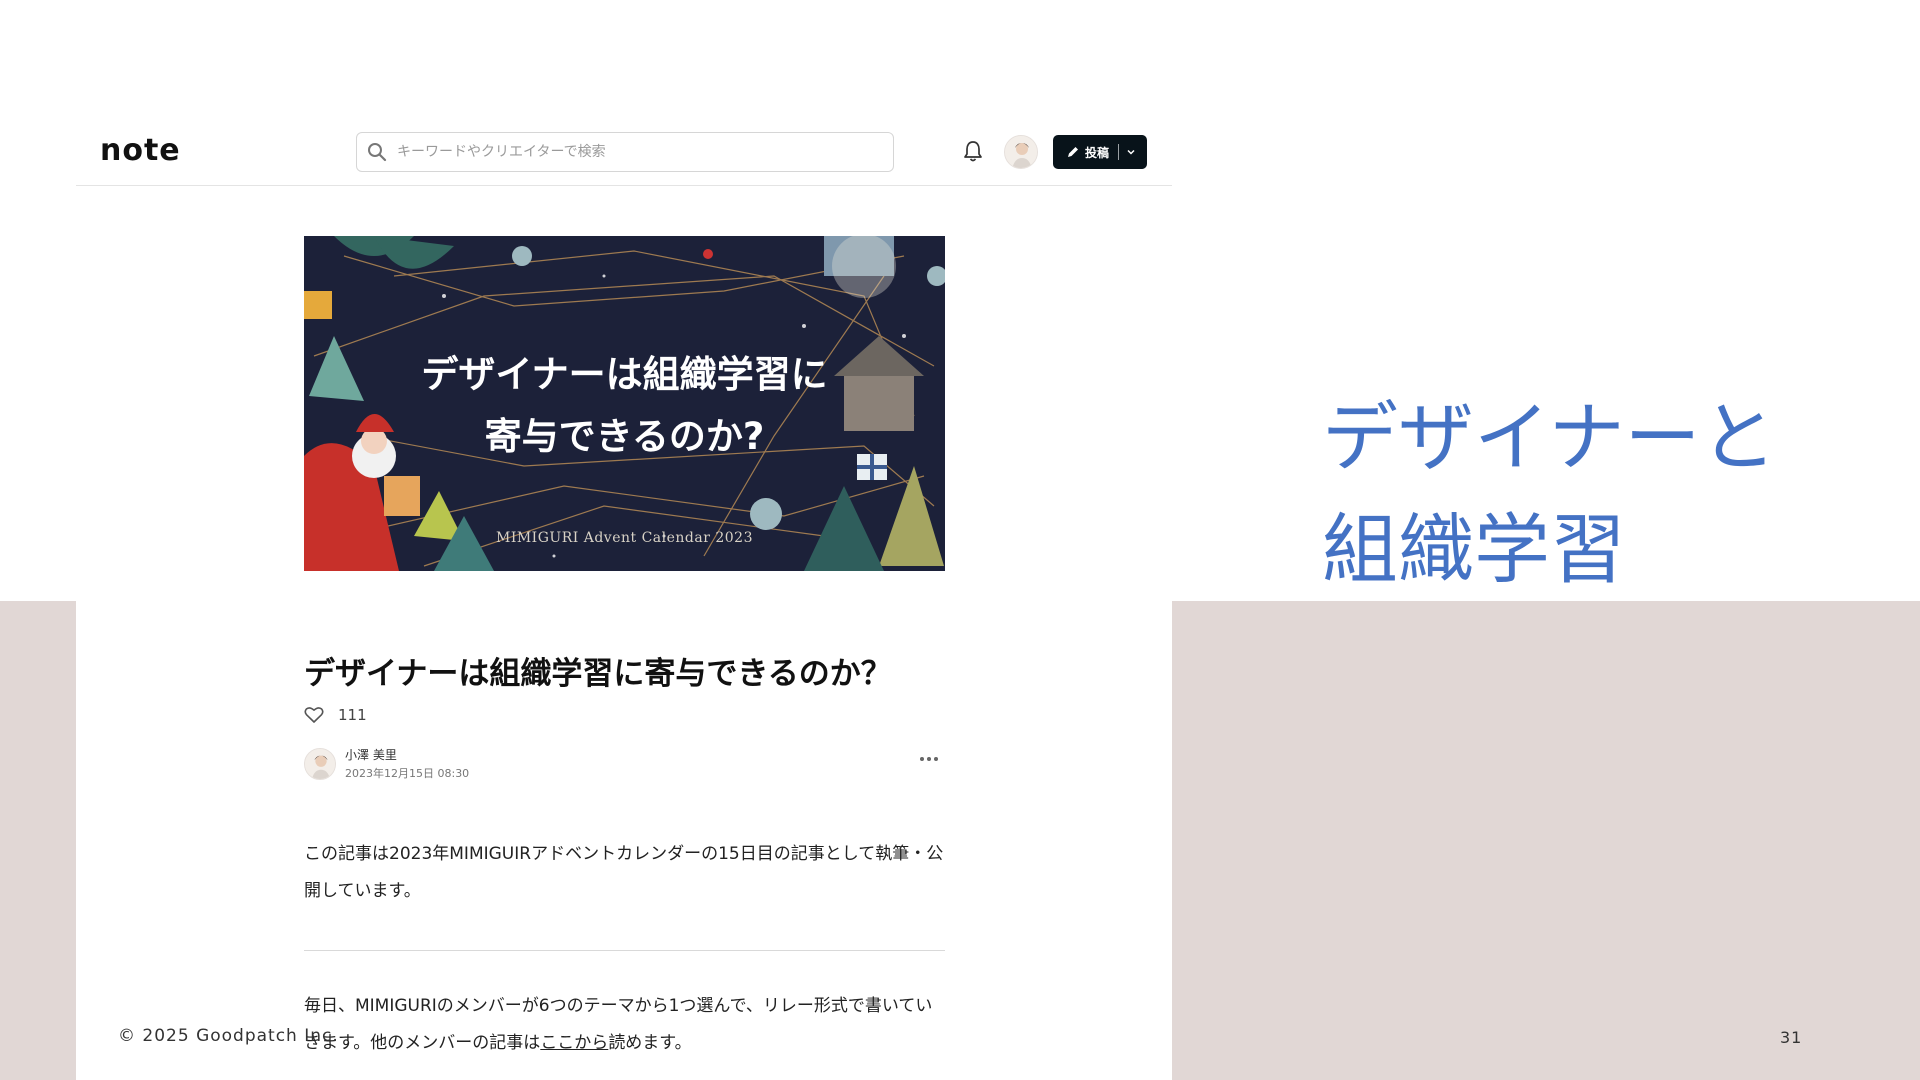 The height and width of the screenshot is (1080, 1920). What do you see at coordinates (929, 759) in the screenshot?
I see `more-icon` at bounding box center [929, 759].